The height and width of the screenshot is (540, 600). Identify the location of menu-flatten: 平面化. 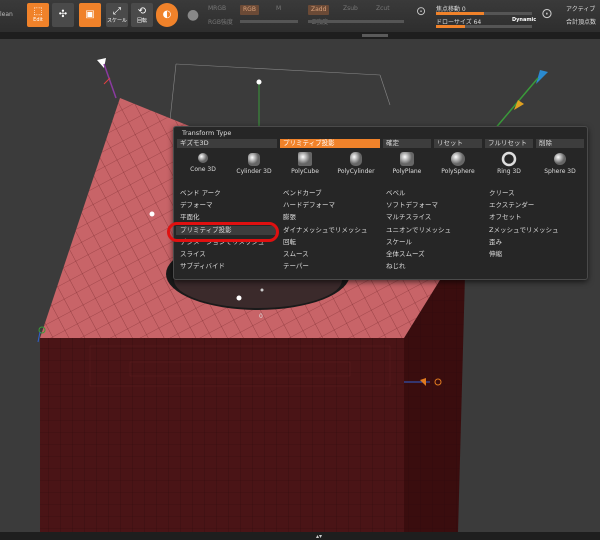
(226, 217).